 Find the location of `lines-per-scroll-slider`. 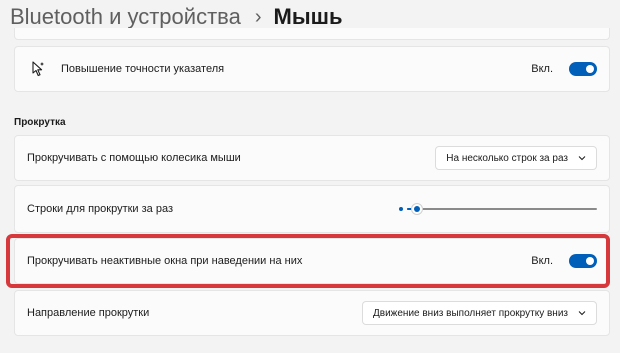

lines-per-scroll-slider is located at coordinates (498, 209).